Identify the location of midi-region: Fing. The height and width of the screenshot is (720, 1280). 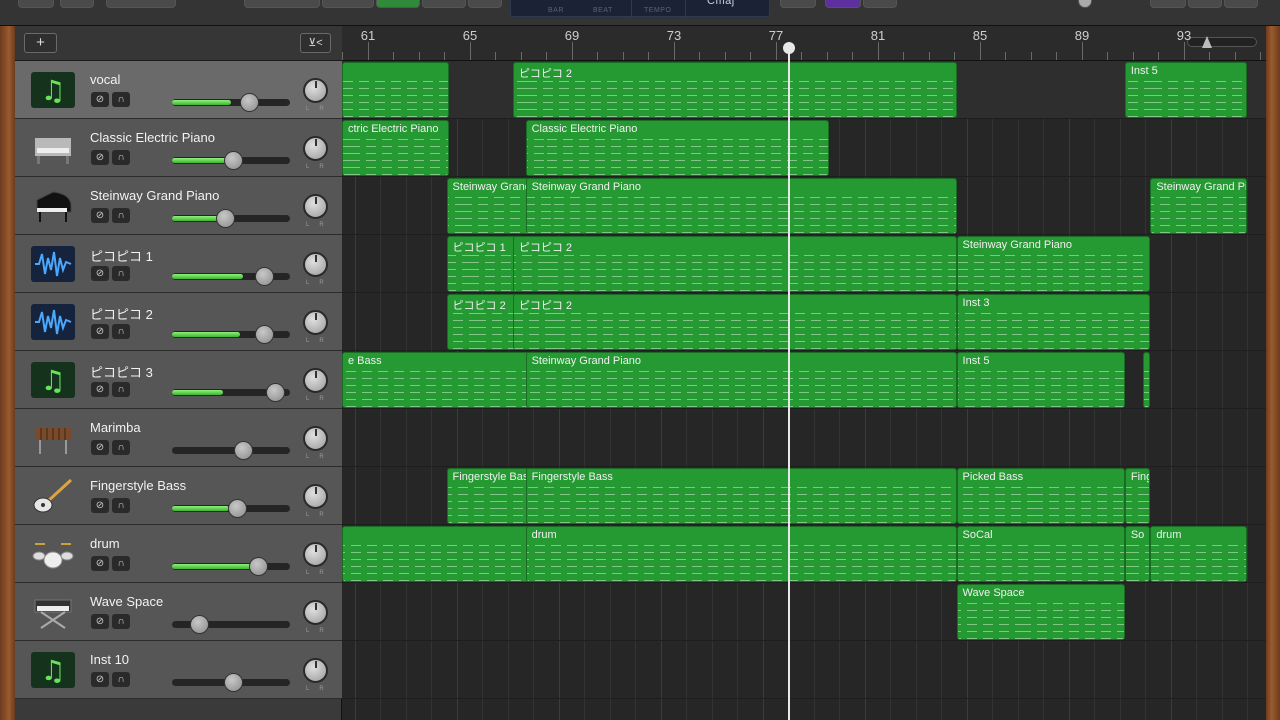
(1137, 496).